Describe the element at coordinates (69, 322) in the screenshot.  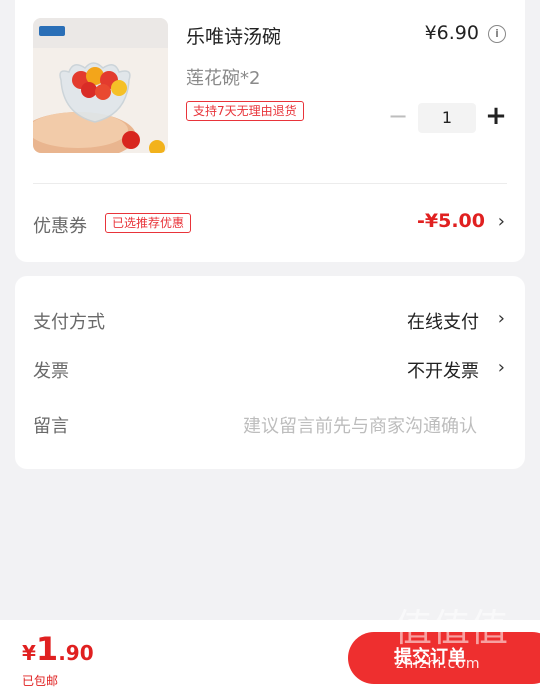
I see `payment-method-label: 支付方式` at that location.